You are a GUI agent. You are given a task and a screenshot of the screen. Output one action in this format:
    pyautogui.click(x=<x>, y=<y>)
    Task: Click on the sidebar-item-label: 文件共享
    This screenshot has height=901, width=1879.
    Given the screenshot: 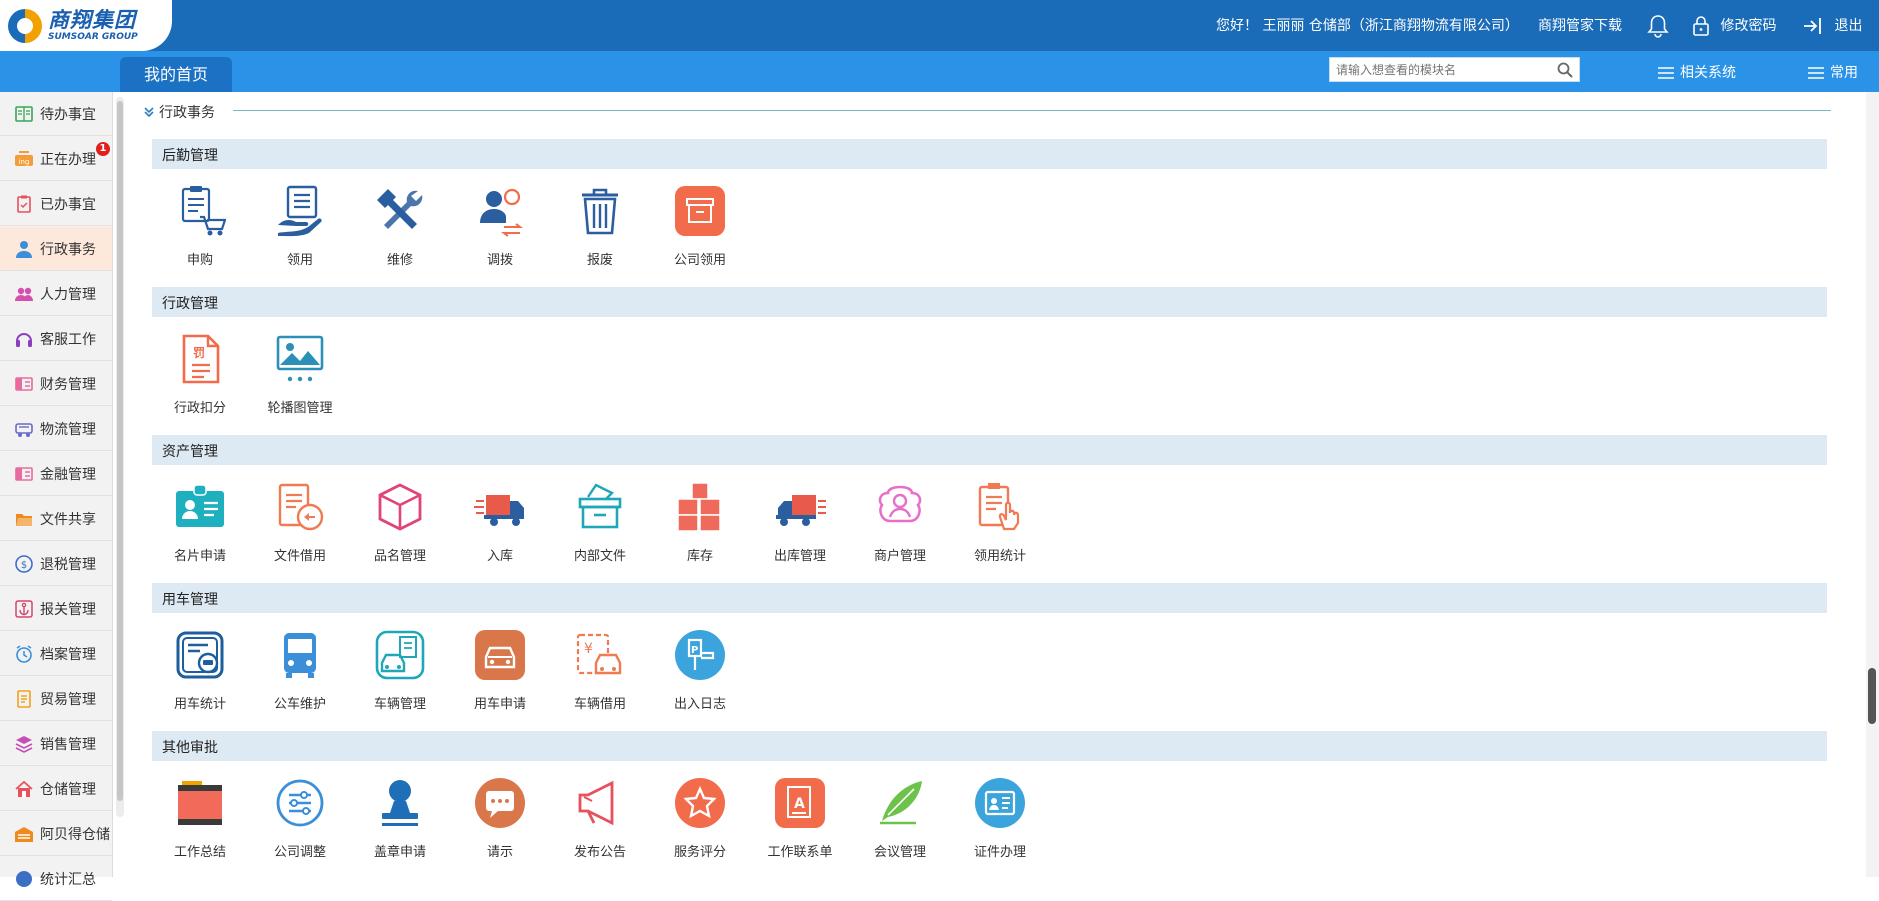 What is the action you would take?
    pyautogui.click(x=68, y=519)
    